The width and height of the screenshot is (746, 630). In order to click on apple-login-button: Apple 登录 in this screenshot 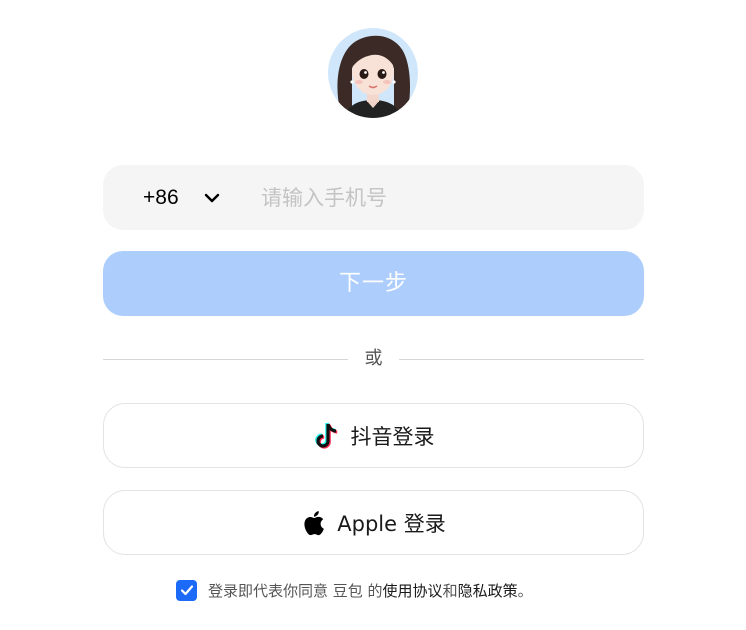, I will do `click(373, 522)`.